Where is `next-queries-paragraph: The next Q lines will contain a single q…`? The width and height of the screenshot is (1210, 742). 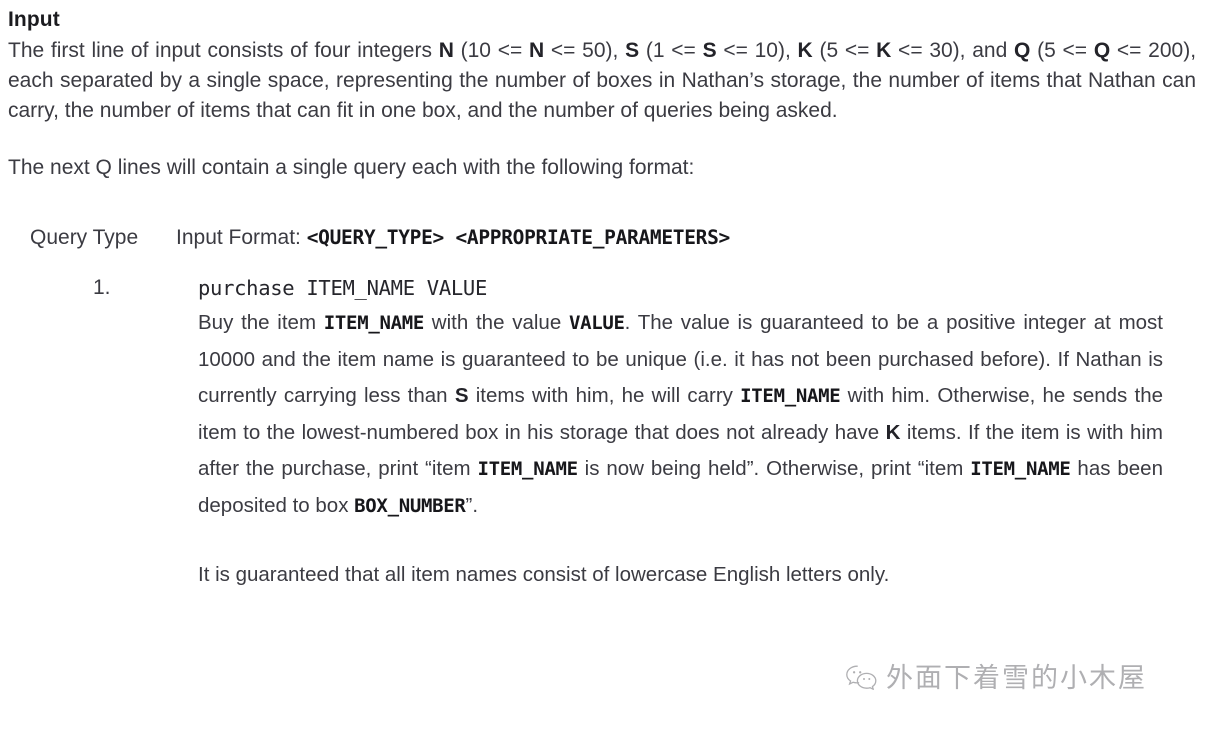
next-queries-paragraph: The next Q lines will contain a single q… is located at coordinates (351, 167).